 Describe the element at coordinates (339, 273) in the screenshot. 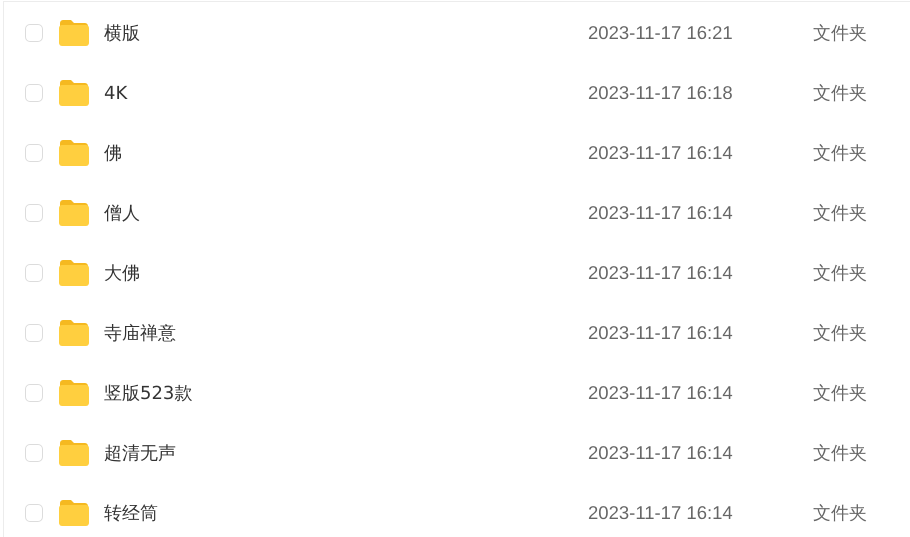

I see `folder-name: 大佛` at that location.